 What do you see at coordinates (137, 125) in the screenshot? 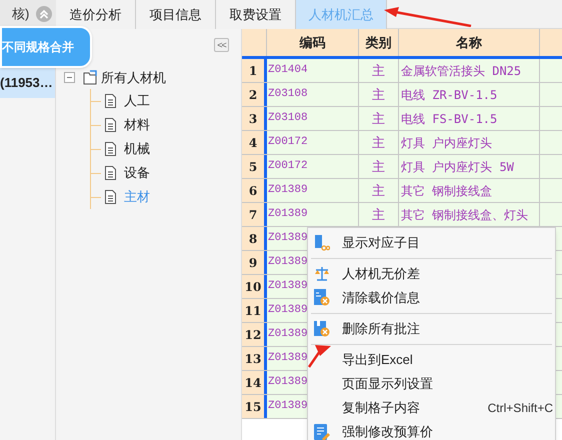
I see `tree-item: 材料` at bounding box center [137, 125].